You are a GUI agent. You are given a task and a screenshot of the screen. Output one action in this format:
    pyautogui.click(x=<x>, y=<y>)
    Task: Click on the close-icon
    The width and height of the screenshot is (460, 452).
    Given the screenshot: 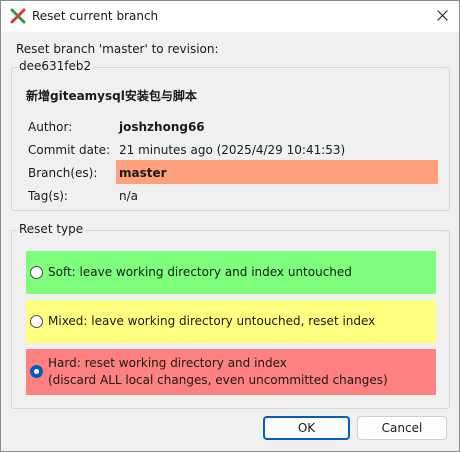 What is the action you would take?
    pyautogui.click(x=442, y=16)
    